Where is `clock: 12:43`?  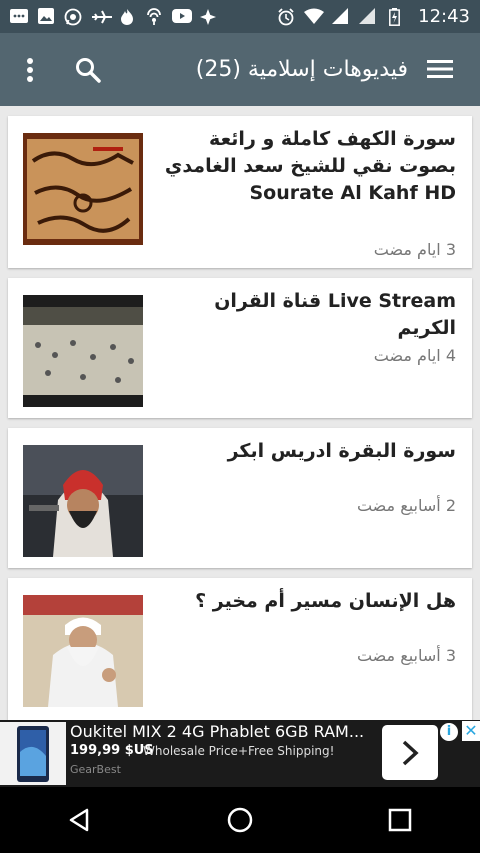
clock: 12:43 is located at coordinates (444, 16).